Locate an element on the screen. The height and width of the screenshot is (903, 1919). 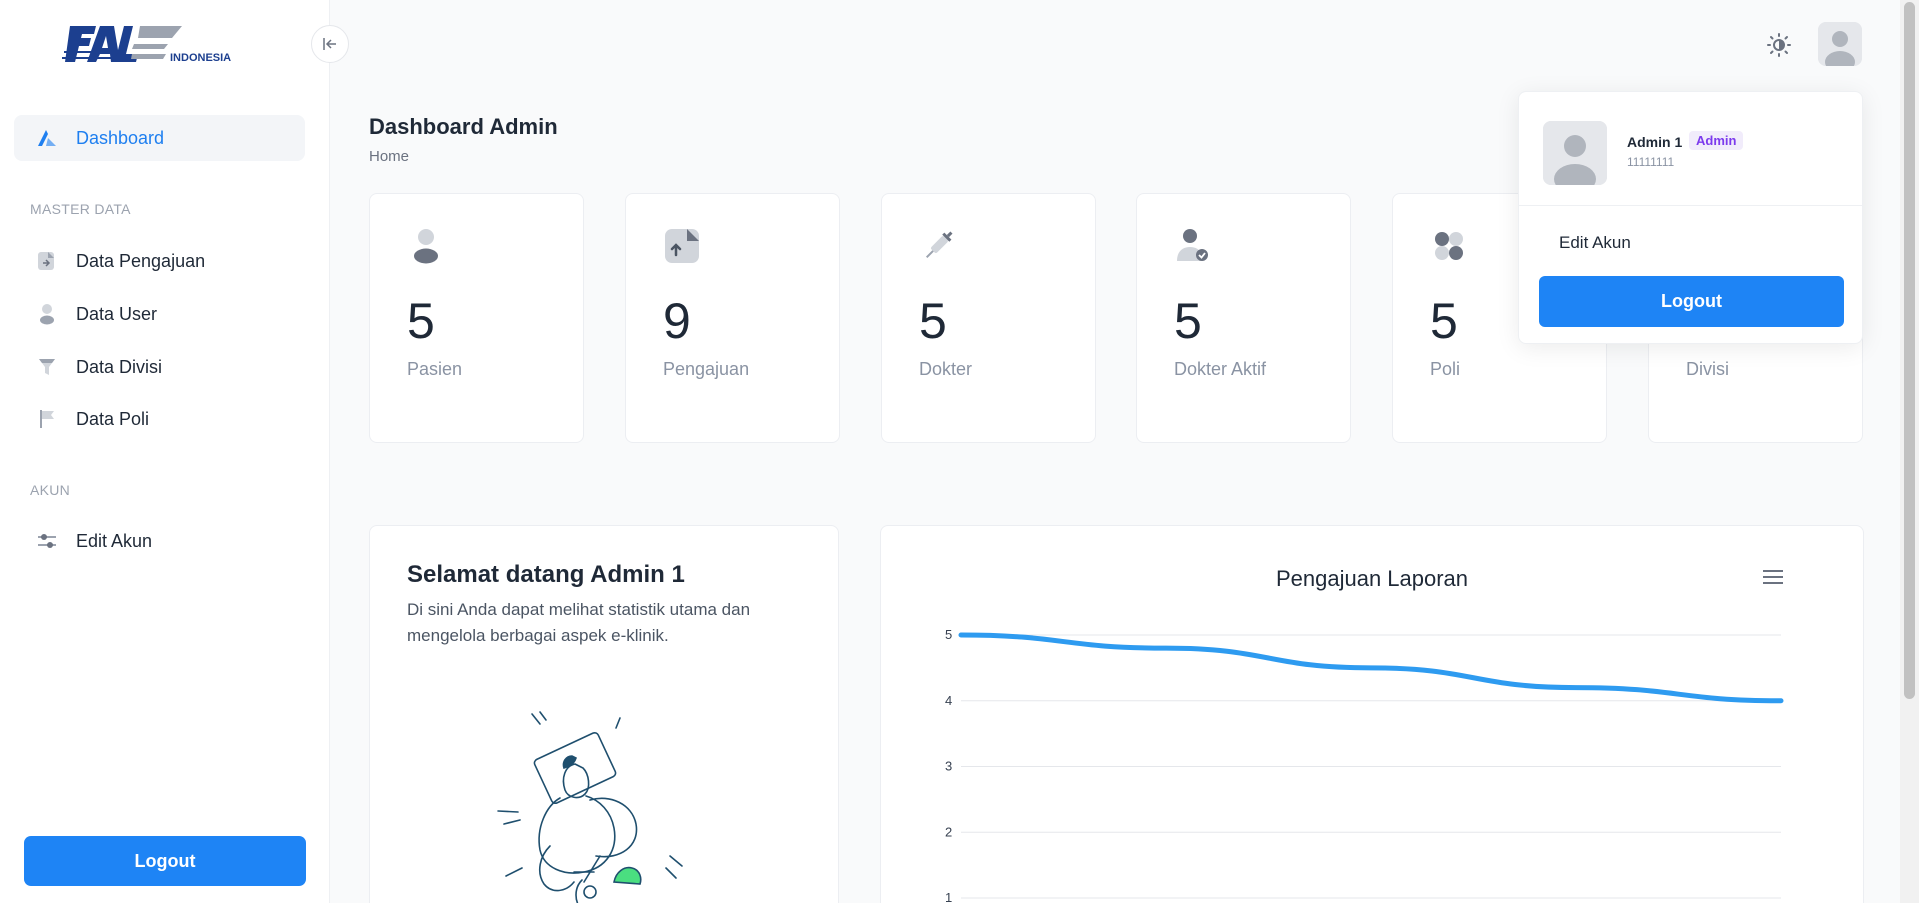
sidebar-item-edit-akun: Edit Akun is located at coordinates (159, 541).